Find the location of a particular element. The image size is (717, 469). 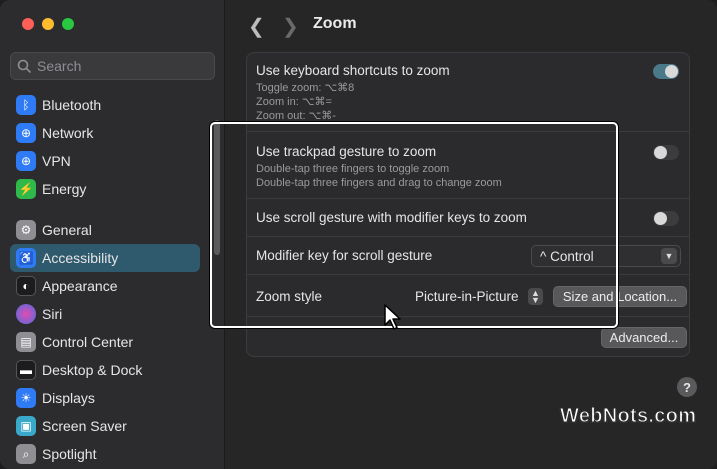

search-field is located at coordinates (112, 66).